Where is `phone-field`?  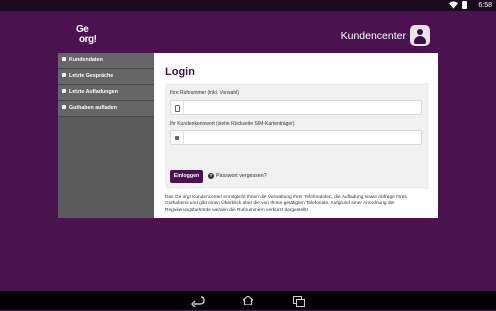
phone-field is located at coordinates (296, 107).